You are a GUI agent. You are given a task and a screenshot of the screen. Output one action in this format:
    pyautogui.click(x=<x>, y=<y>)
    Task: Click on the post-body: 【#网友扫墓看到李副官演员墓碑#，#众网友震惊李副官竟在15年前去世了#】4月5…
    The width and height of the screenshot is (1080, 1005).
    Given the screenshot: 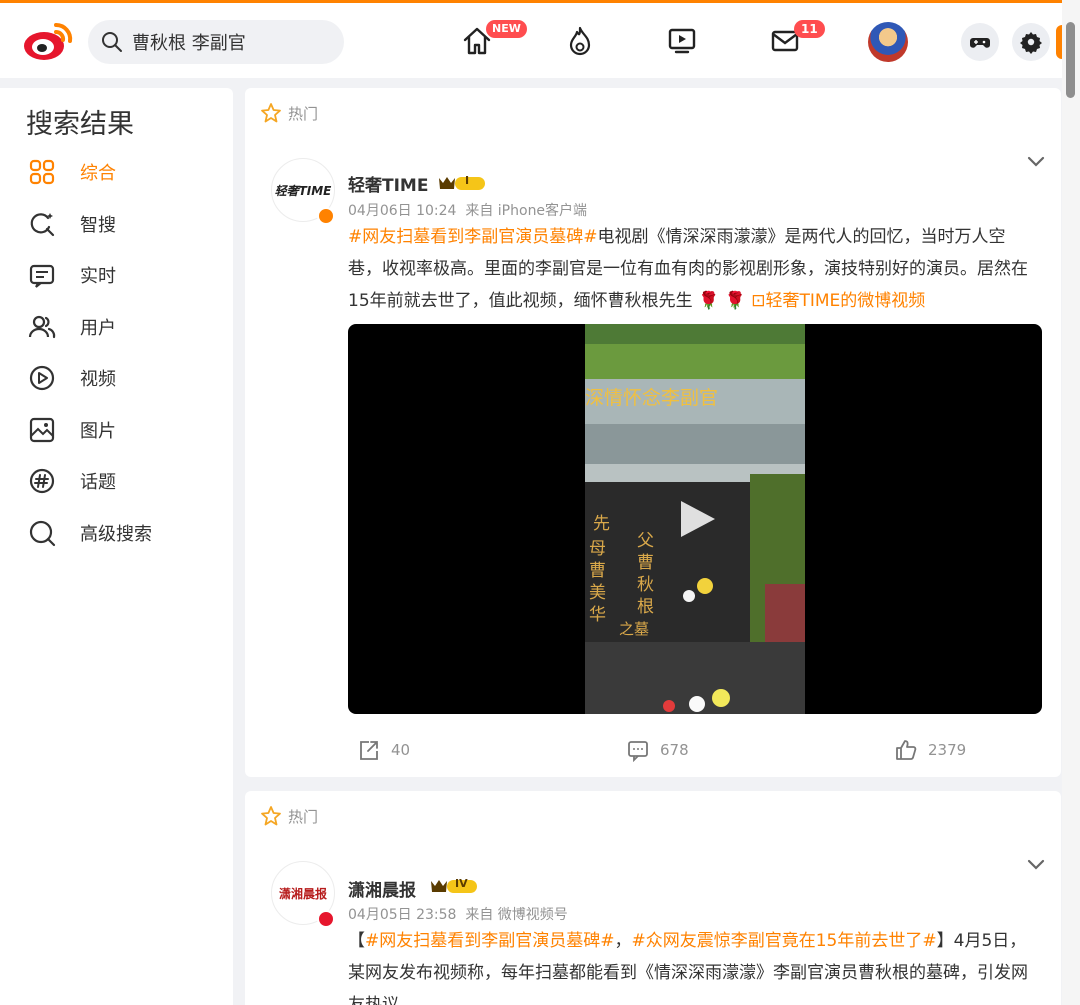 What is the action you would take?
    pyautogui.click(x=693, y=965)
    